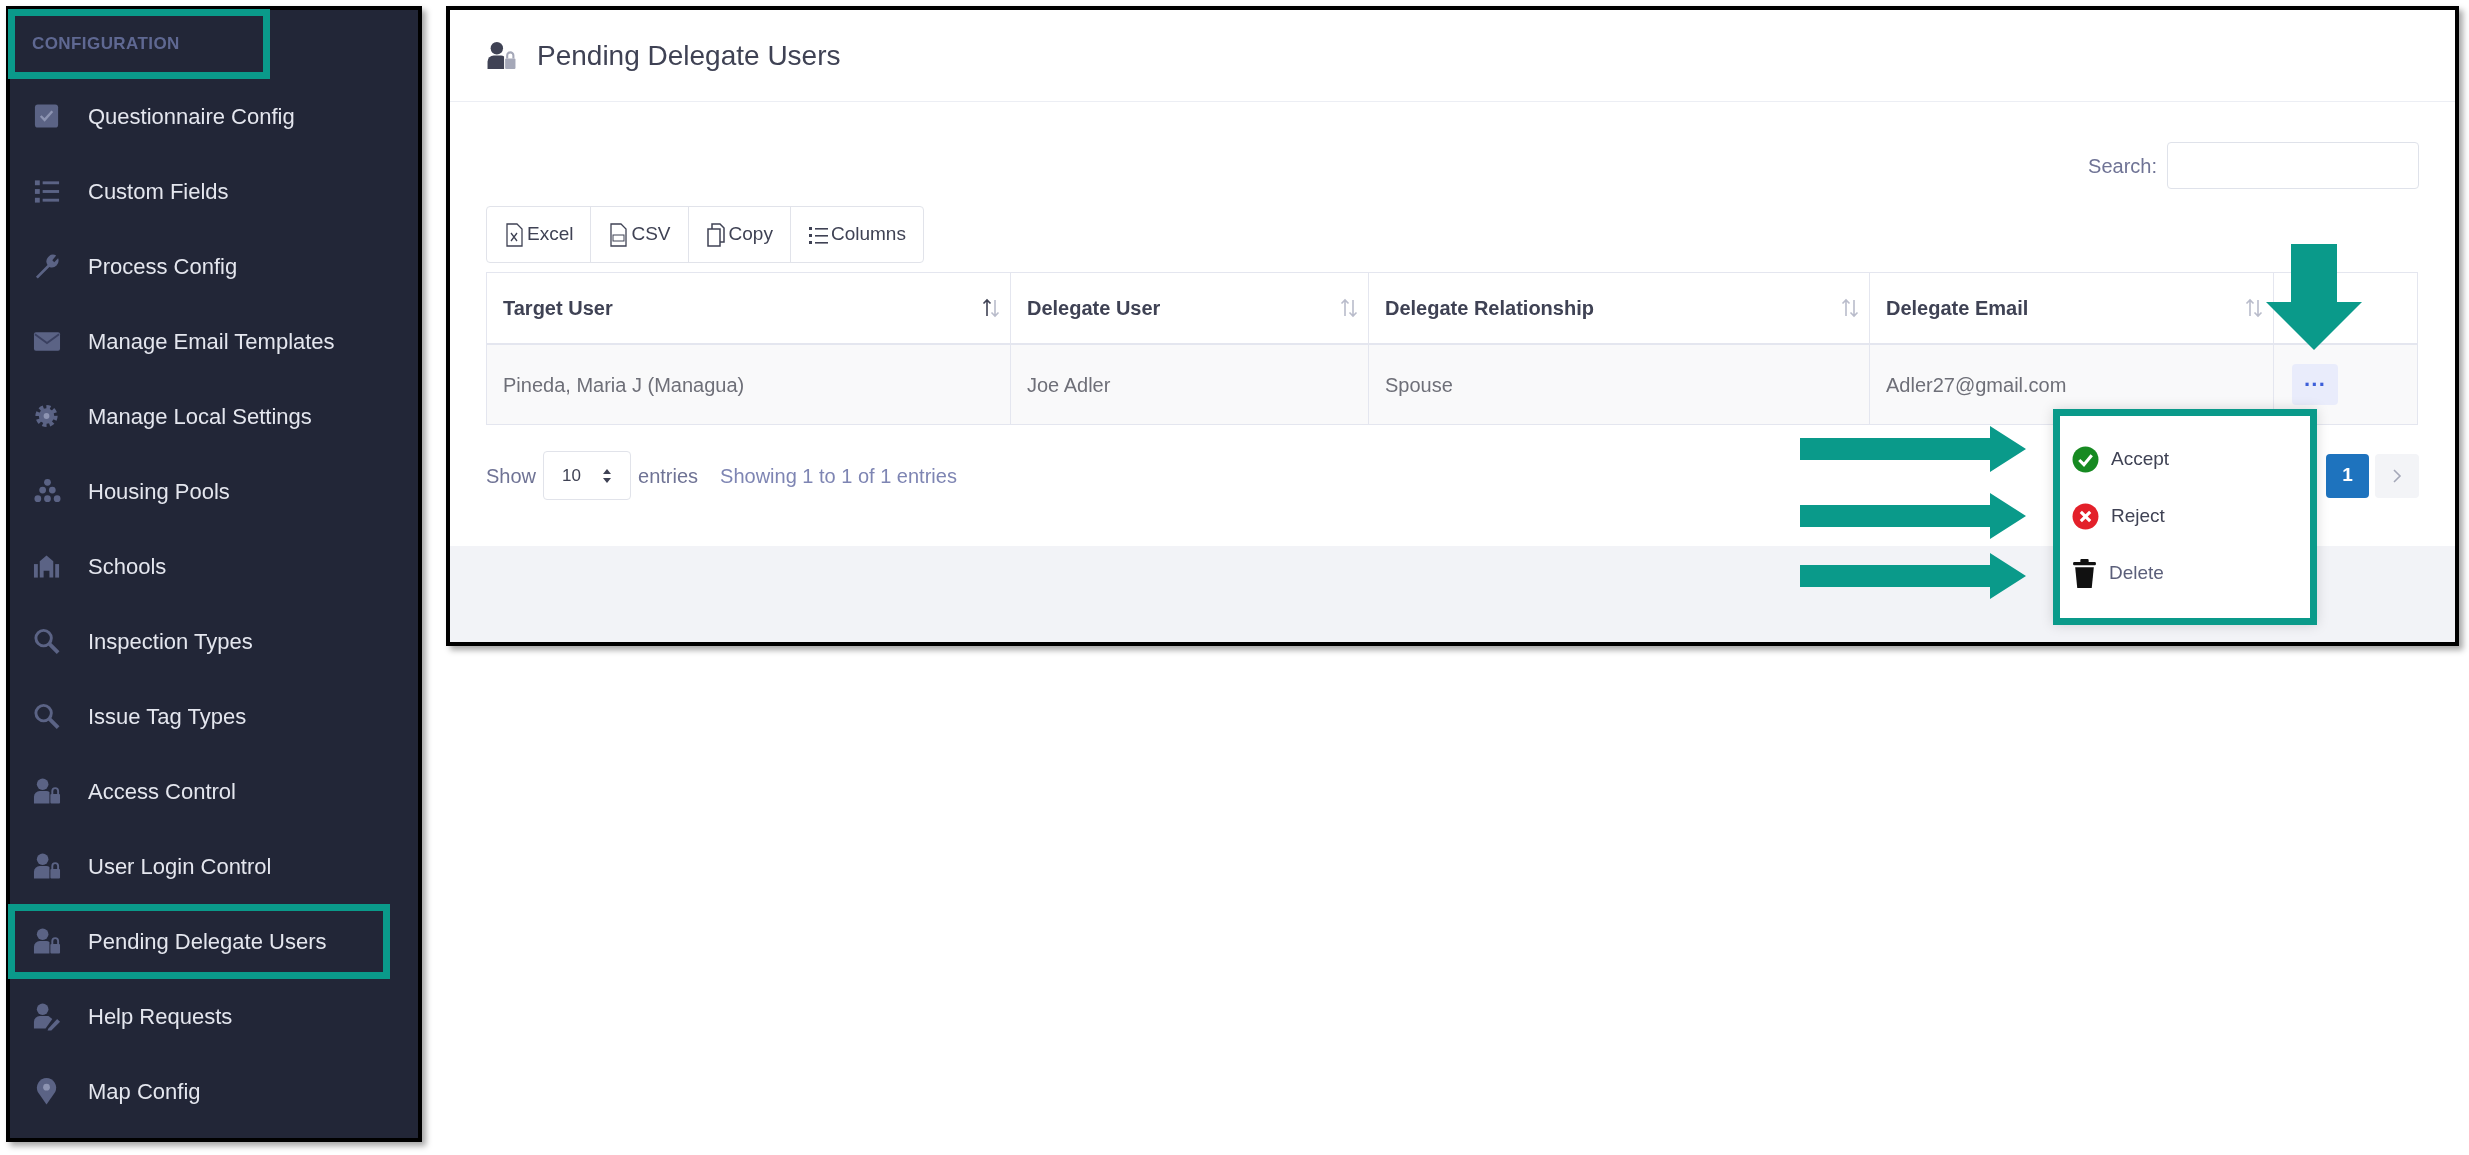 The height and width of the screenshot is (1155, 2469). What do you see at coordinates (2085, 516) in the screenshot?
I see `close-circle-icon` at bounding box center [2085, 516].